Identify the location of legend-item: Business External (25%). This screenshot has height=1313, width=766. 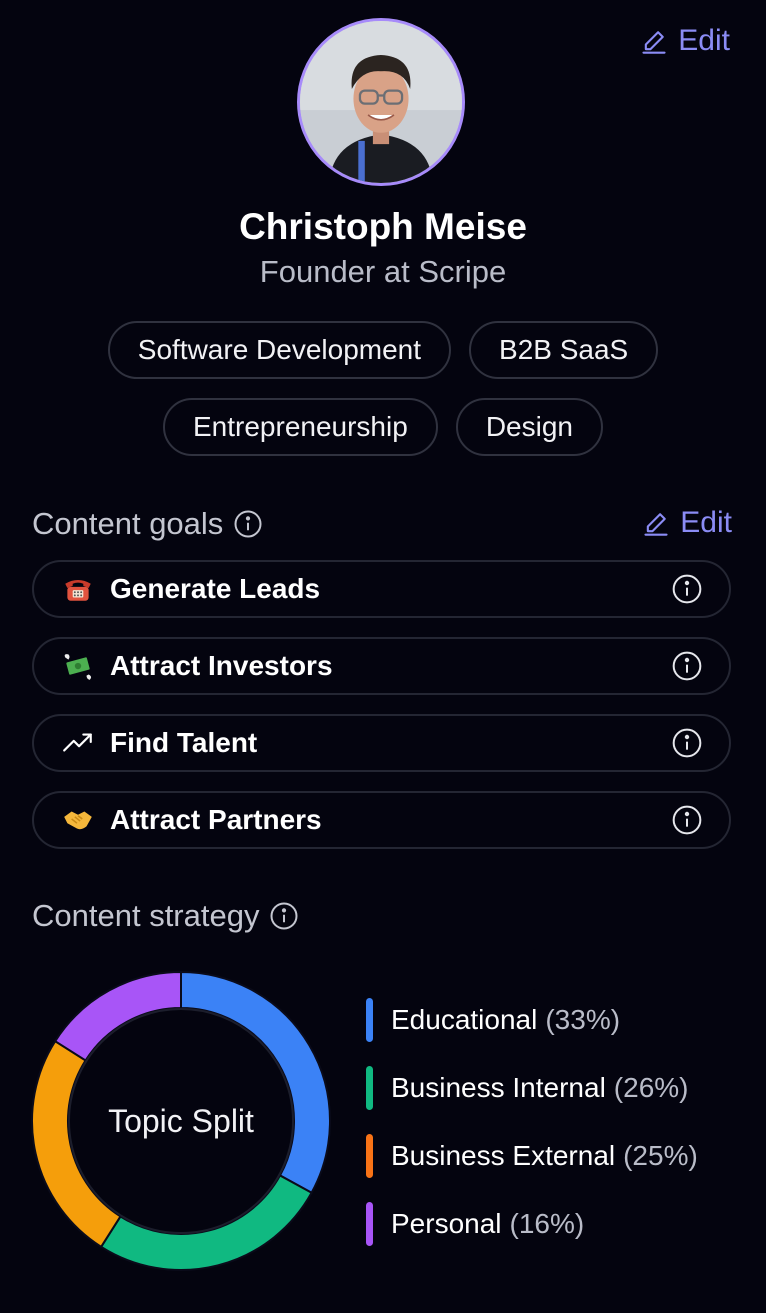
(532, 1156).